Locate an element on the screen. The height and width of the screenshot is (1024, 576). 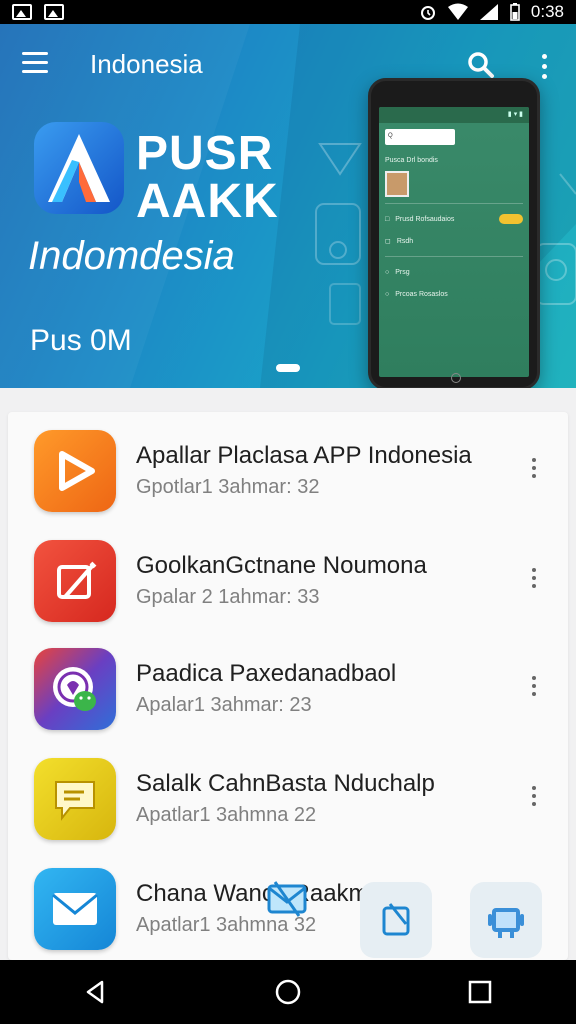
device-icon is located at coordinates (506, 923).